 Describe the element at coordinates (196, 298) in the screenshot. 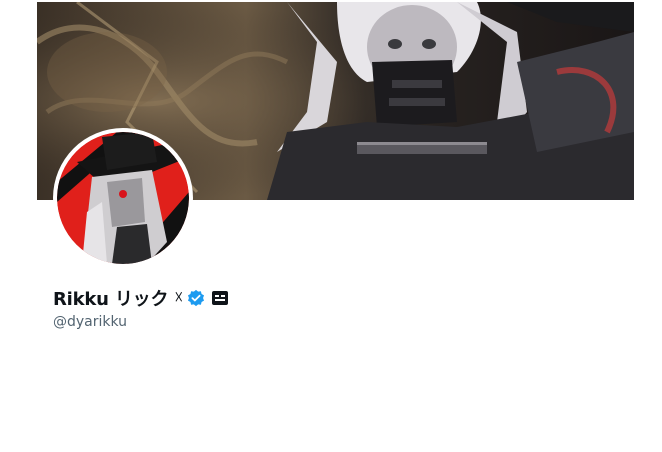

I see `verified-badge-icon` at that location.